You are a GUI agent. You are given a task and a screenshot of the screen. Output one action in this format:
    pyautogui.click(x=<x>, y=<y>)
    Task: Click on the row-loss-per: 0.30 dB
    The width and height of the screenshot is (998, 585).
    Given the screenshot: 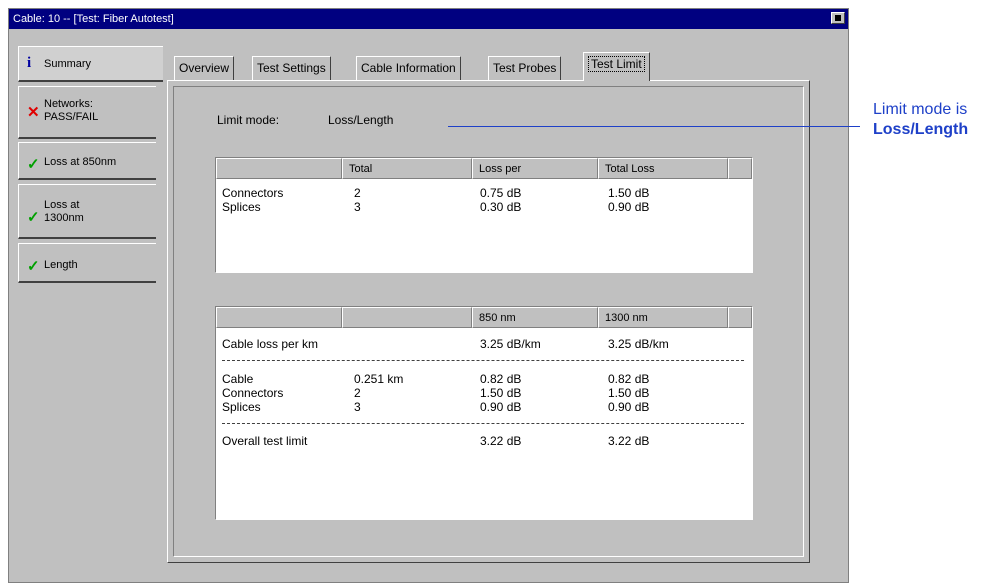 What is the action you would take?
    pyautogui.click(x=501, y=207)
    